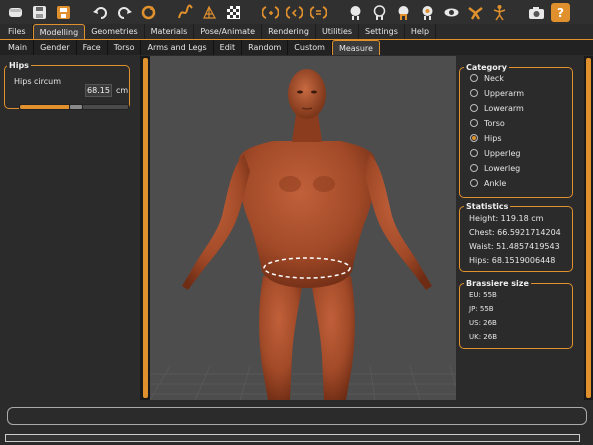 This screenshot has height=445, width=593. Describe the element at coordinates (310, 47) in the screenshot. I see `sub-tab-custom: Custom` at that location.